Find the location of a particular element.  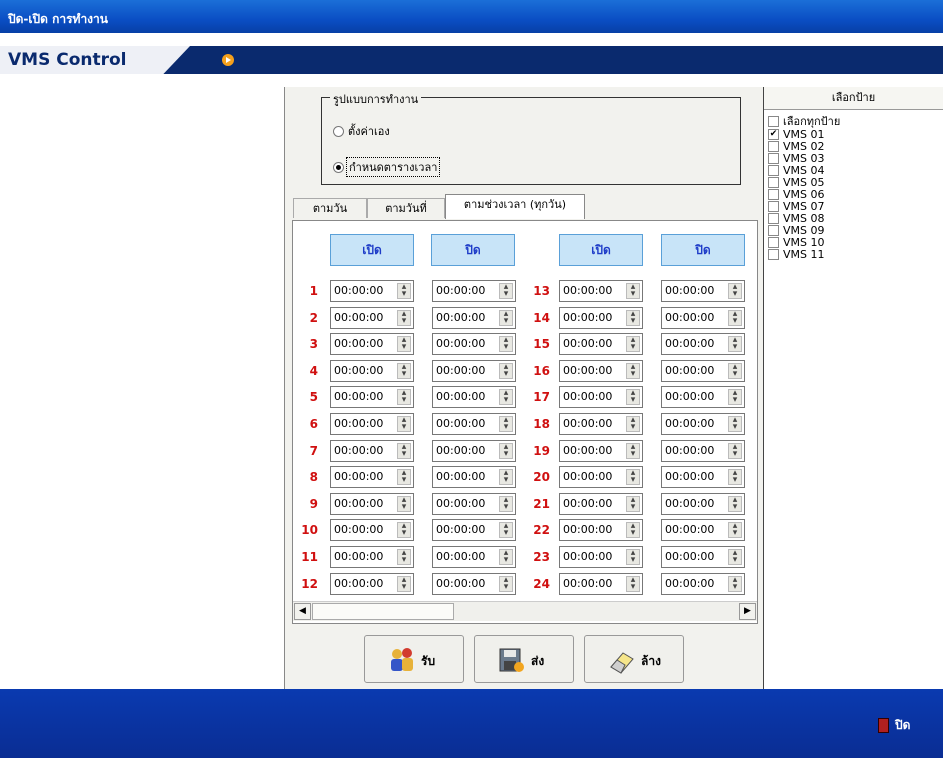

select-all-checkbox is located at coordinates (773, 121).